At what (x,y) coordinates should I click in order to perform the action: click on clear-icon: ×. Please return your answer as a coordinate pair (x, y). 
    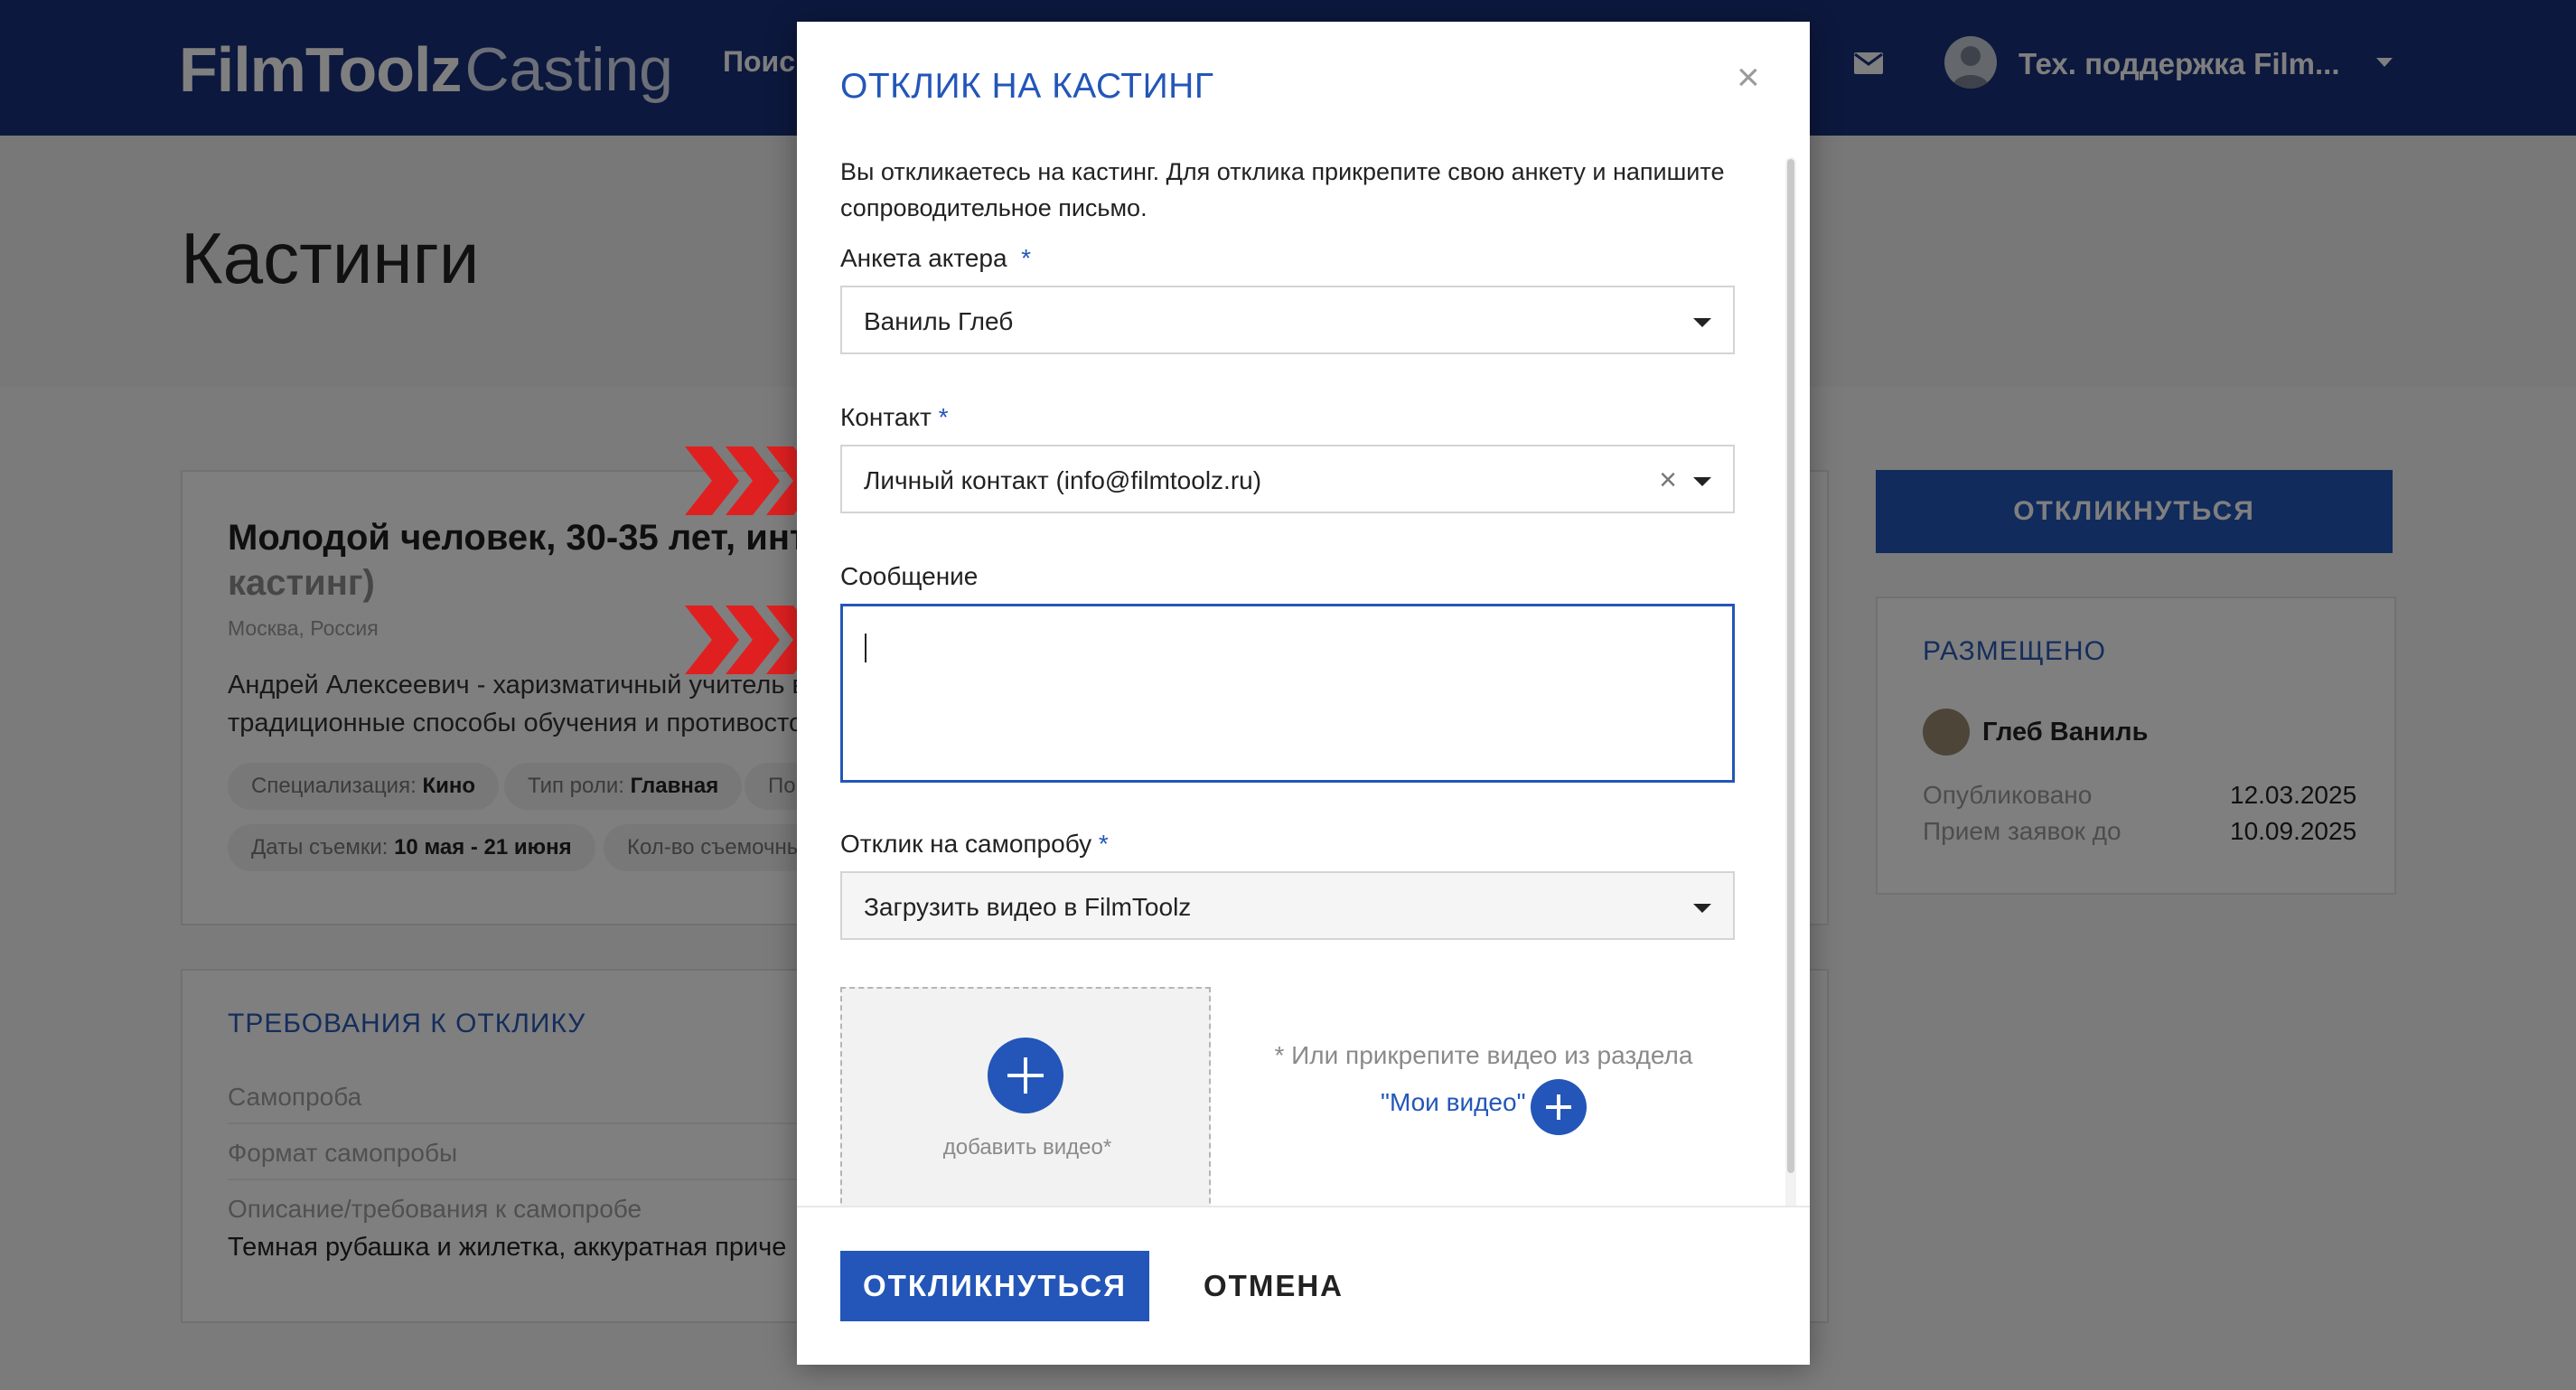
    Looking at the image, I should click on (1668, 480).